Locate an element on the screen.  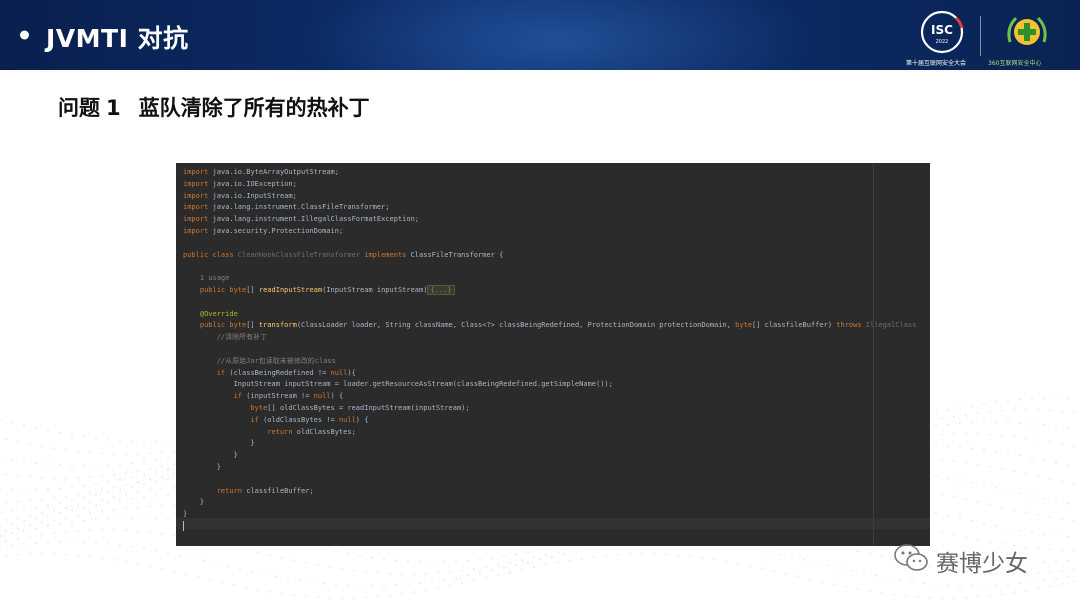
code-token: public class is located at coordinates (210, 254).